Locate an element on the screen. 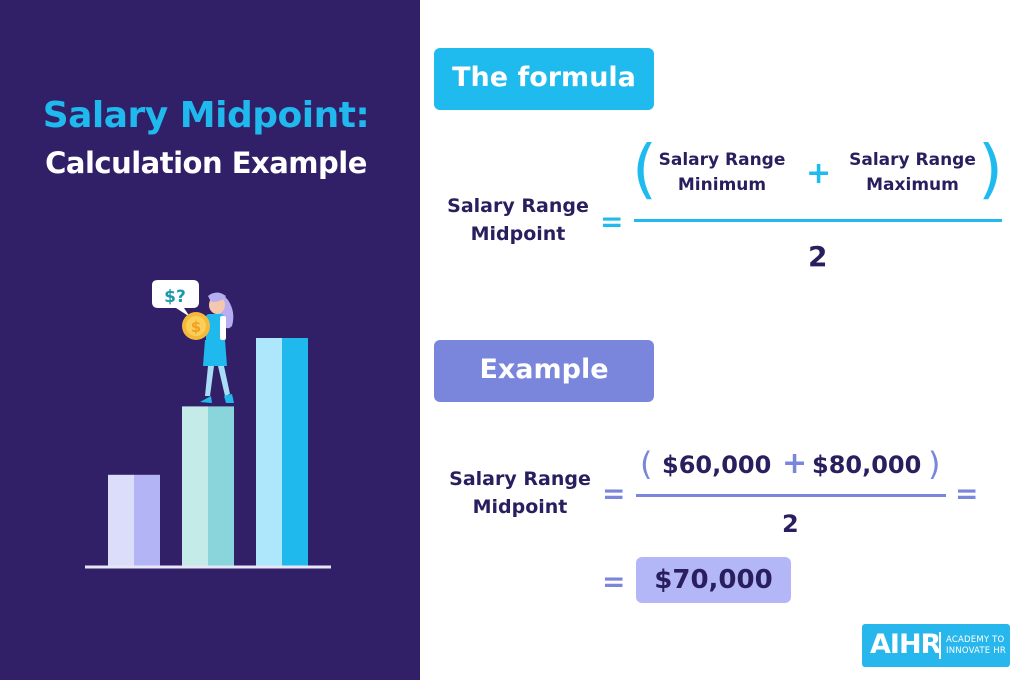 This screenshot has height=680, width=1024. bar-low-light is located at coordinates (121, 520).